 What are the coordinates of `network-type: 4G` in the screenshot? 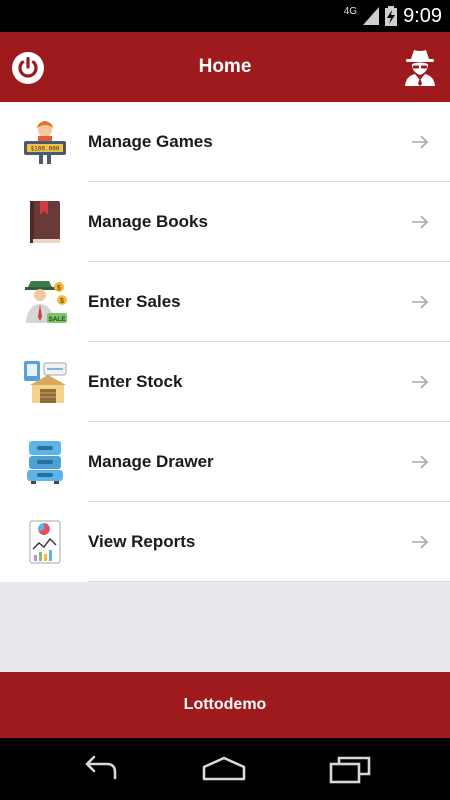 It's located at (350, 11).